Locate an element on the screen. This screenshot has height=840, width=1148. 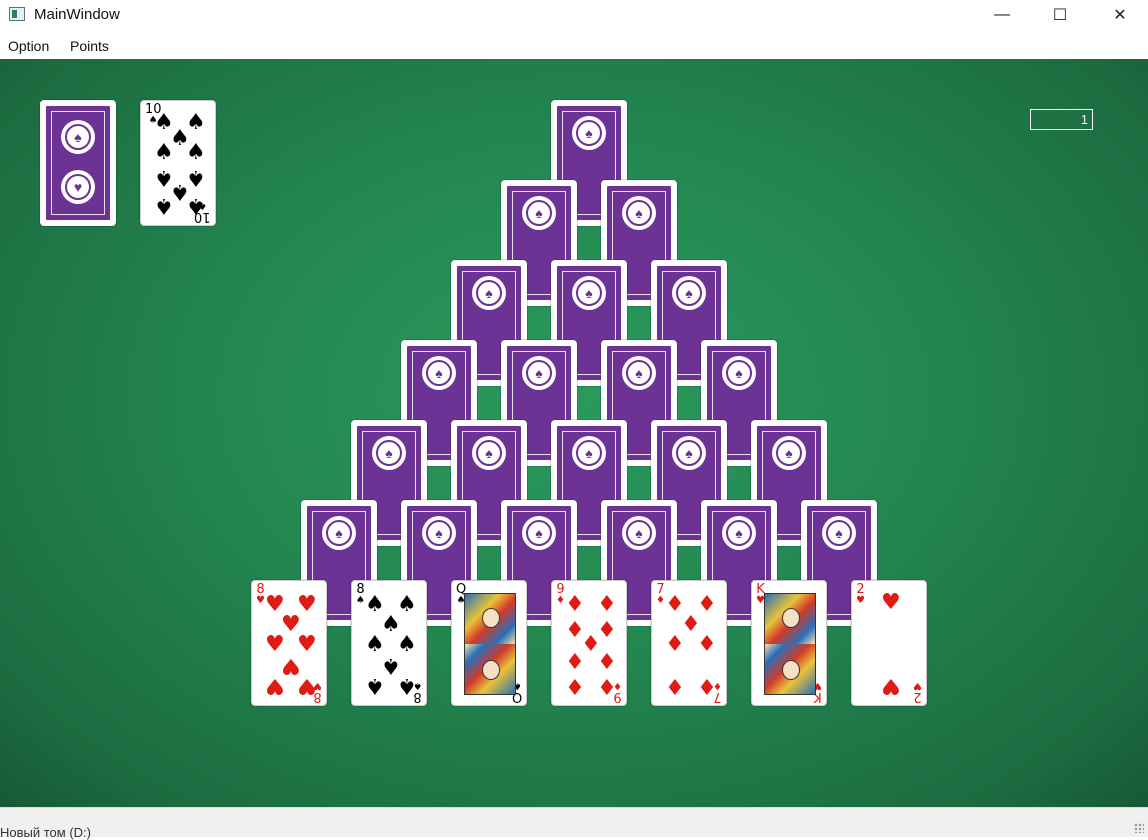
menu-option: Option is located at coordinates (28, 46).